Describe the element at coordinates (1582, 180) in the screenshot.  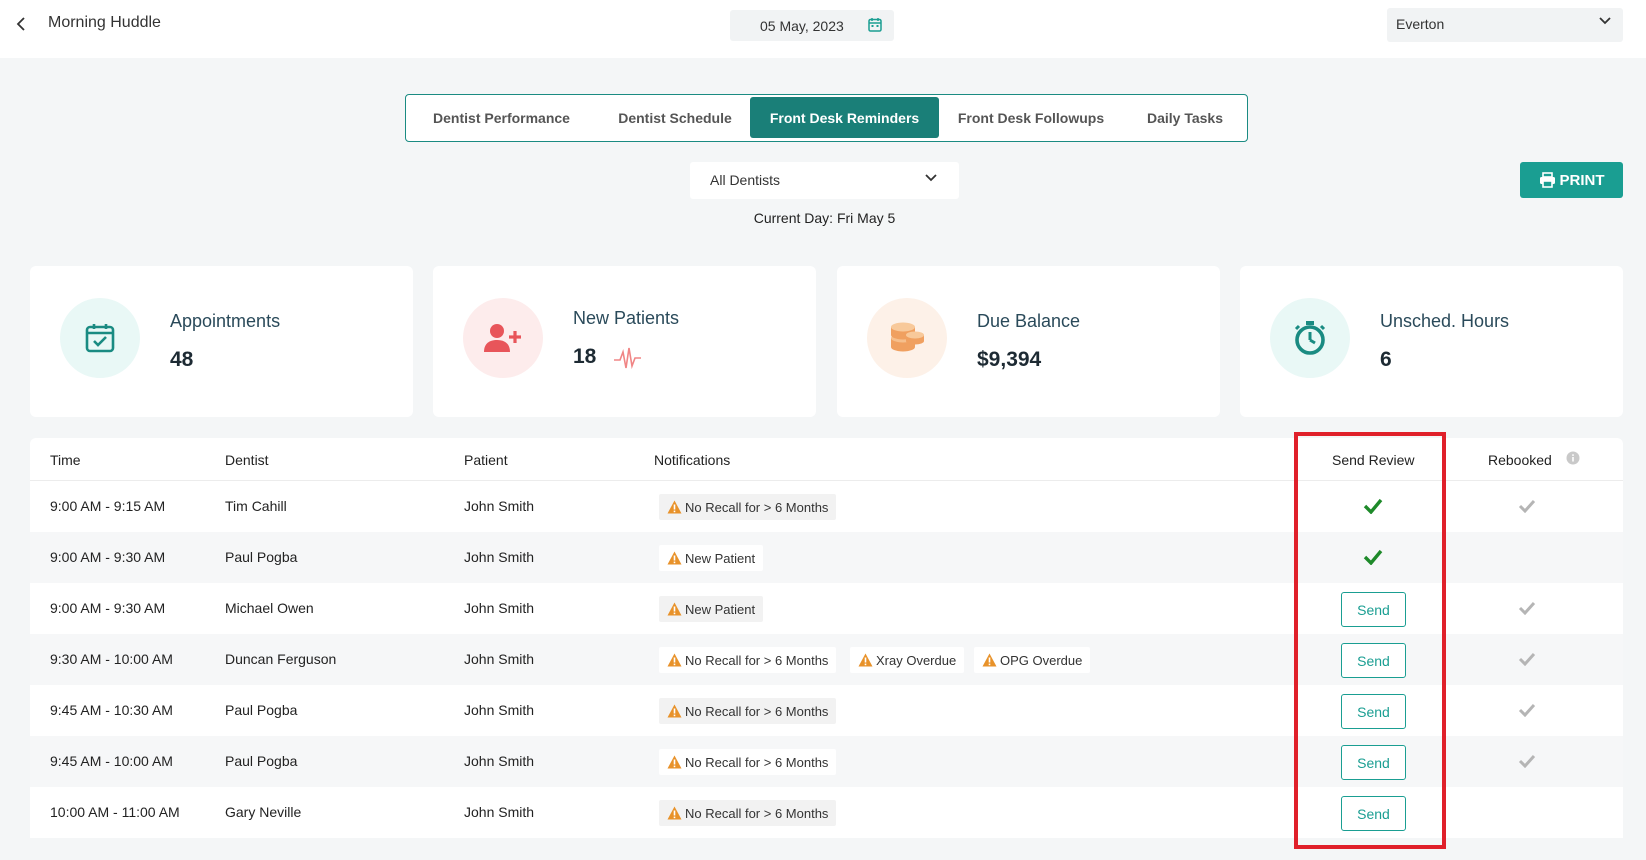
I see `print-label: PRINT` at that location.